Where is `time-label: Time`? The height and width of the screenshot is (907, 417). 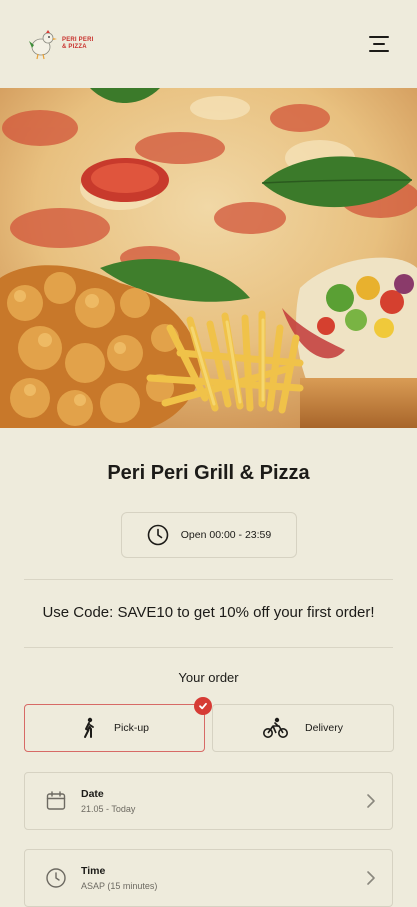 time-label: Time is located at coordinates (93, 871).